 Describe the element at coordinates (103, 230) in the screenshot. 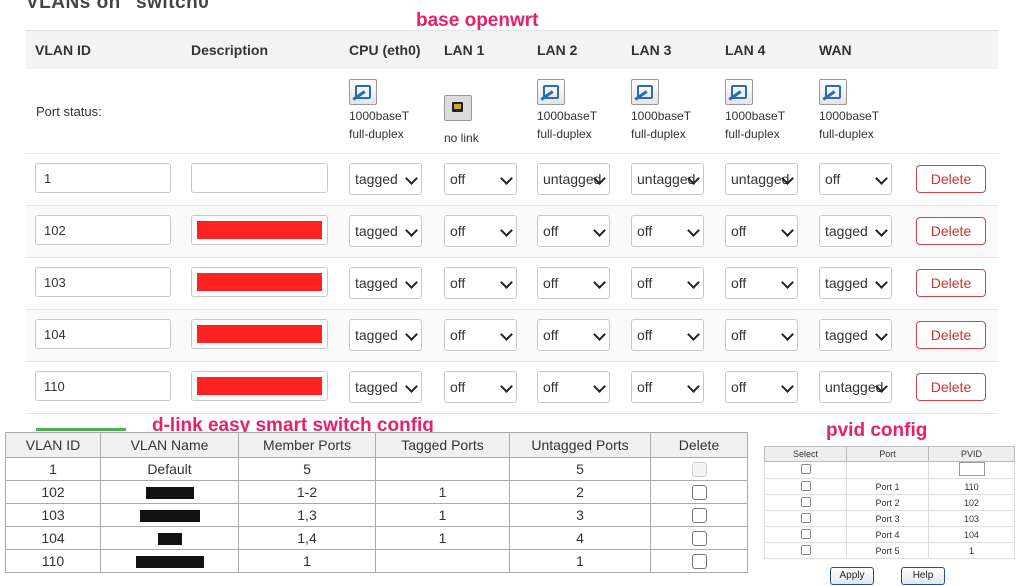

I see `vlan-id-input: 102` at that location.